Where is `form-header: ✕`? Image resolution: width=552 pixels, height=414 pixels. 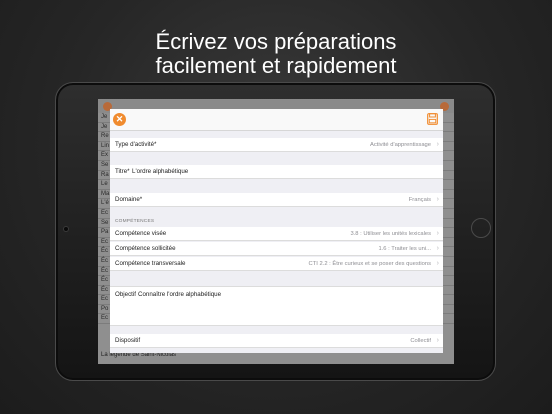 form-header: ✕ is located at coordinates (276, 120).